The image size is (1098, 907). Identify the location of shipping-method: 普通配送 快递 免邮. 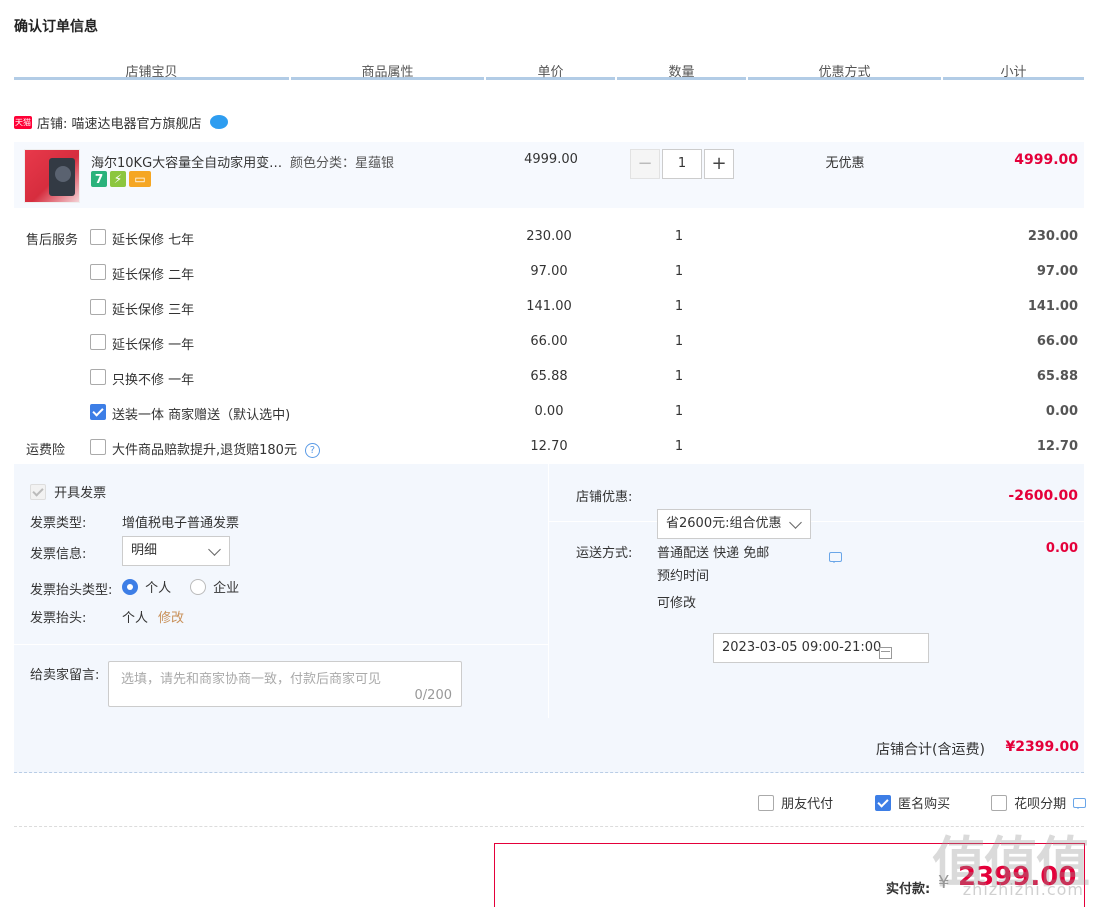
(713, 553).